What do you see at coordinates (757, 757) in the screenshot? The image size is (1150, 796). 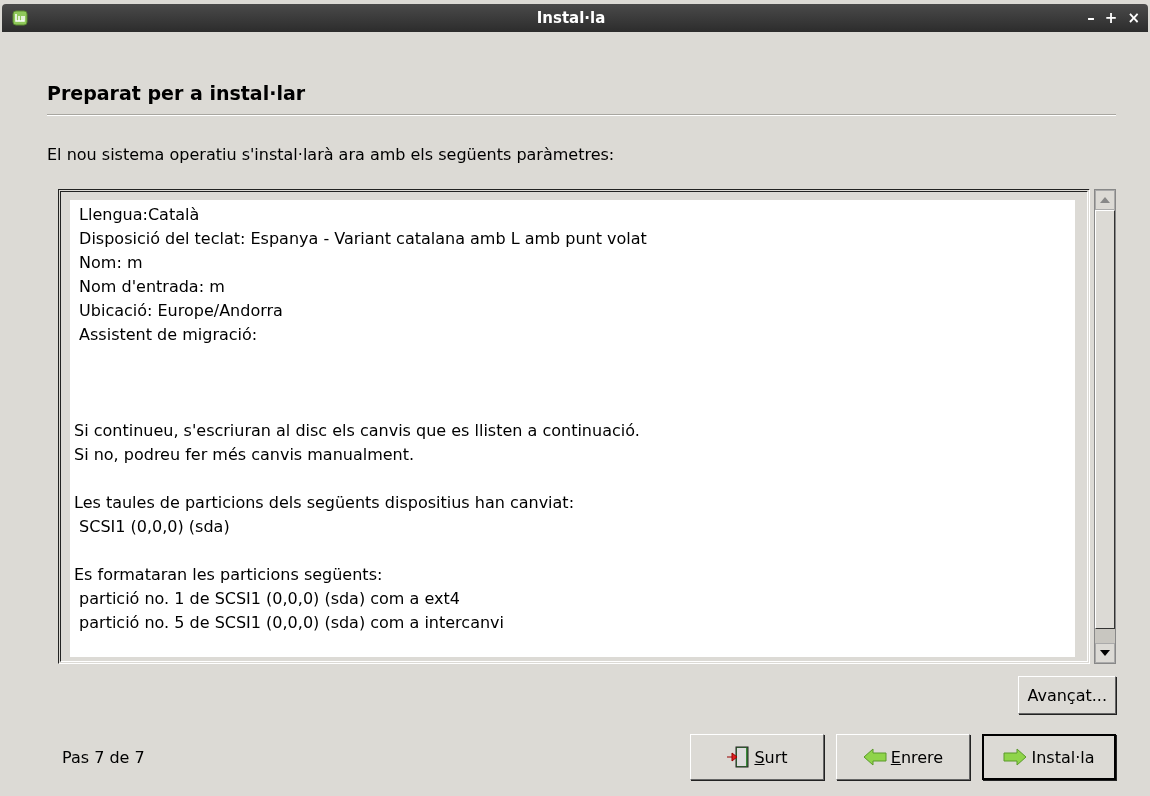 I see `quit-button: Surt` at bounding box center [757, 757].